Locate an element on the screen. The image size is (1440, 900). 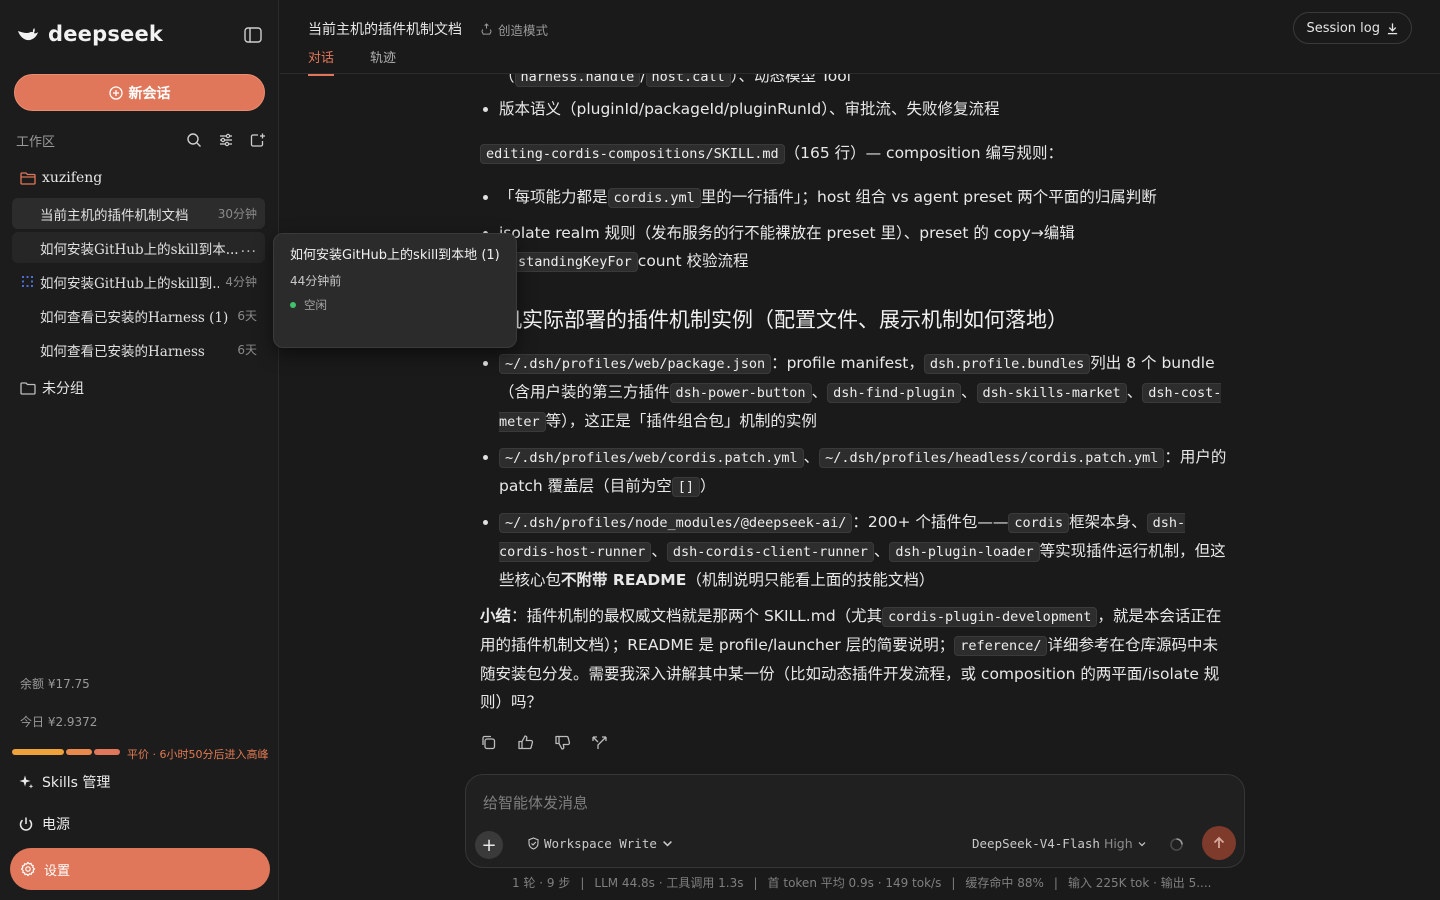
skills-manage-button: Skills 管理 is located at coordinates (64, 782).